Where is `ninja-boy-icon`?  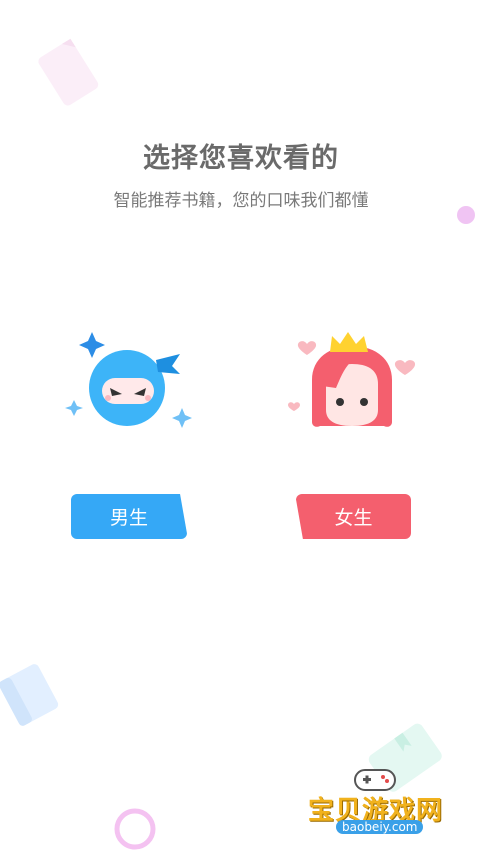 ninja-boy-icon is located at coordinates (129, 380).